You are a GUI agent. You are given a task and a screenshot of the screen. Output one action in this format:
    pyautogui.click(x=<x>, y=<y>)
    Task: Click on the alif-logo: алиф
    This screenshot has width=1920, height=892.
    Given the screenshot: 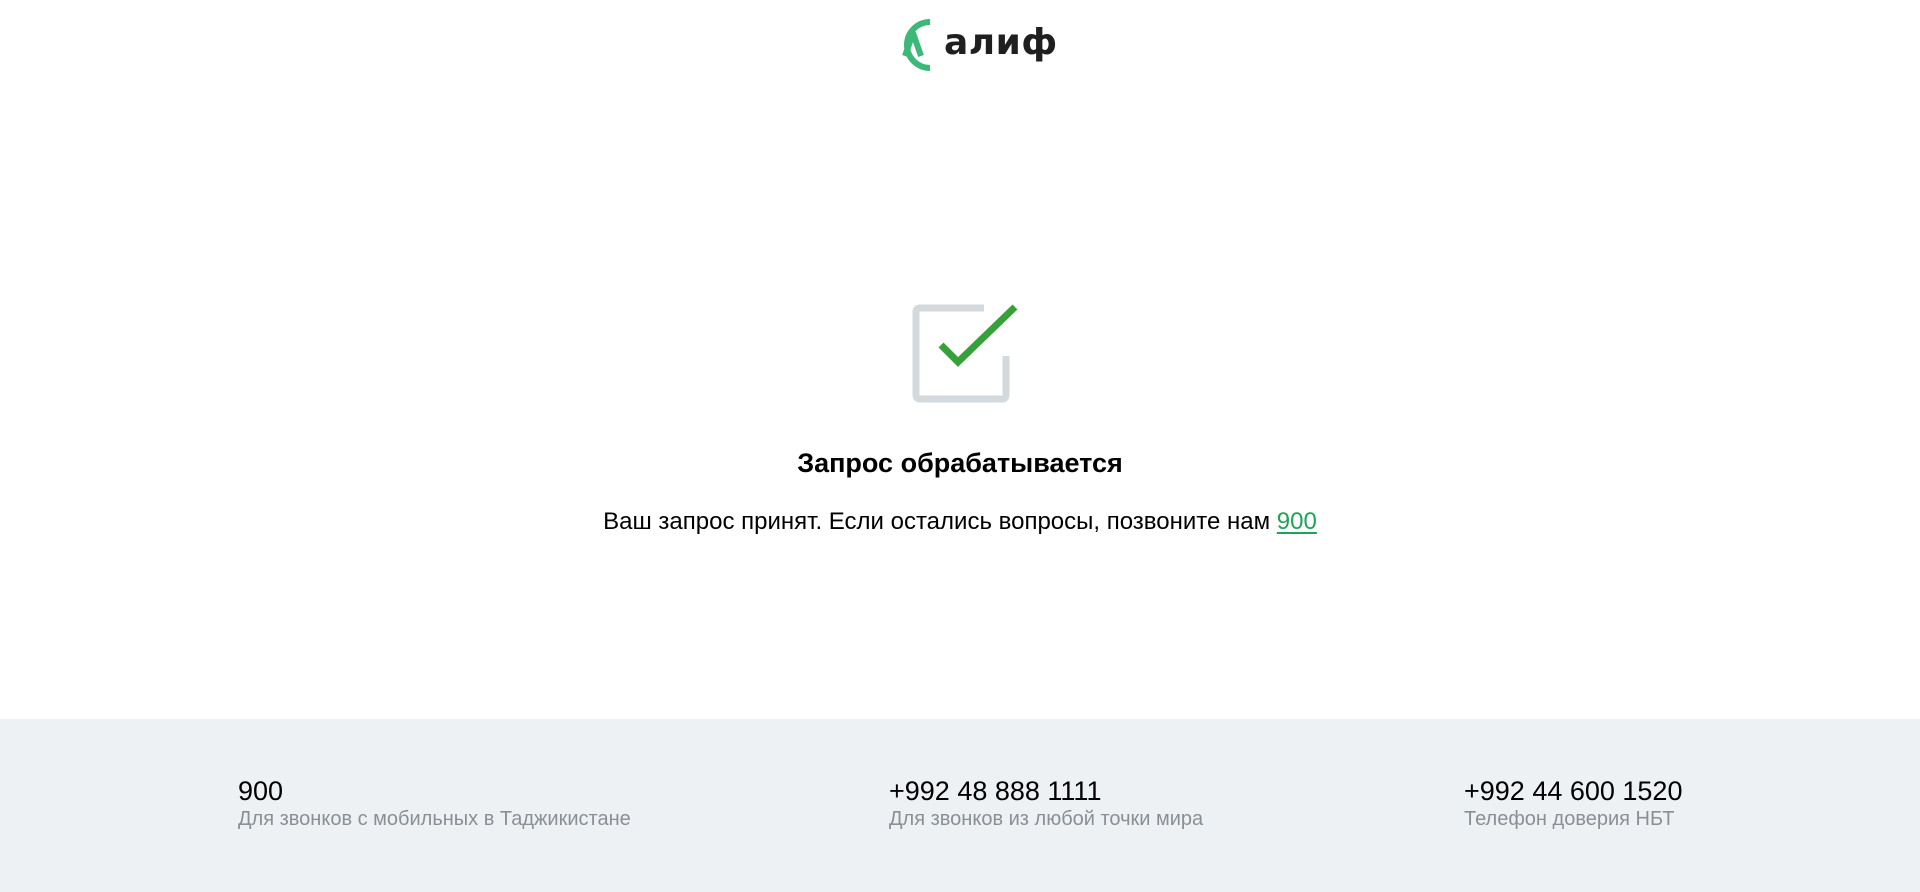 What is the action you would take?
    pyautogui.click(x=972, y=45)
    